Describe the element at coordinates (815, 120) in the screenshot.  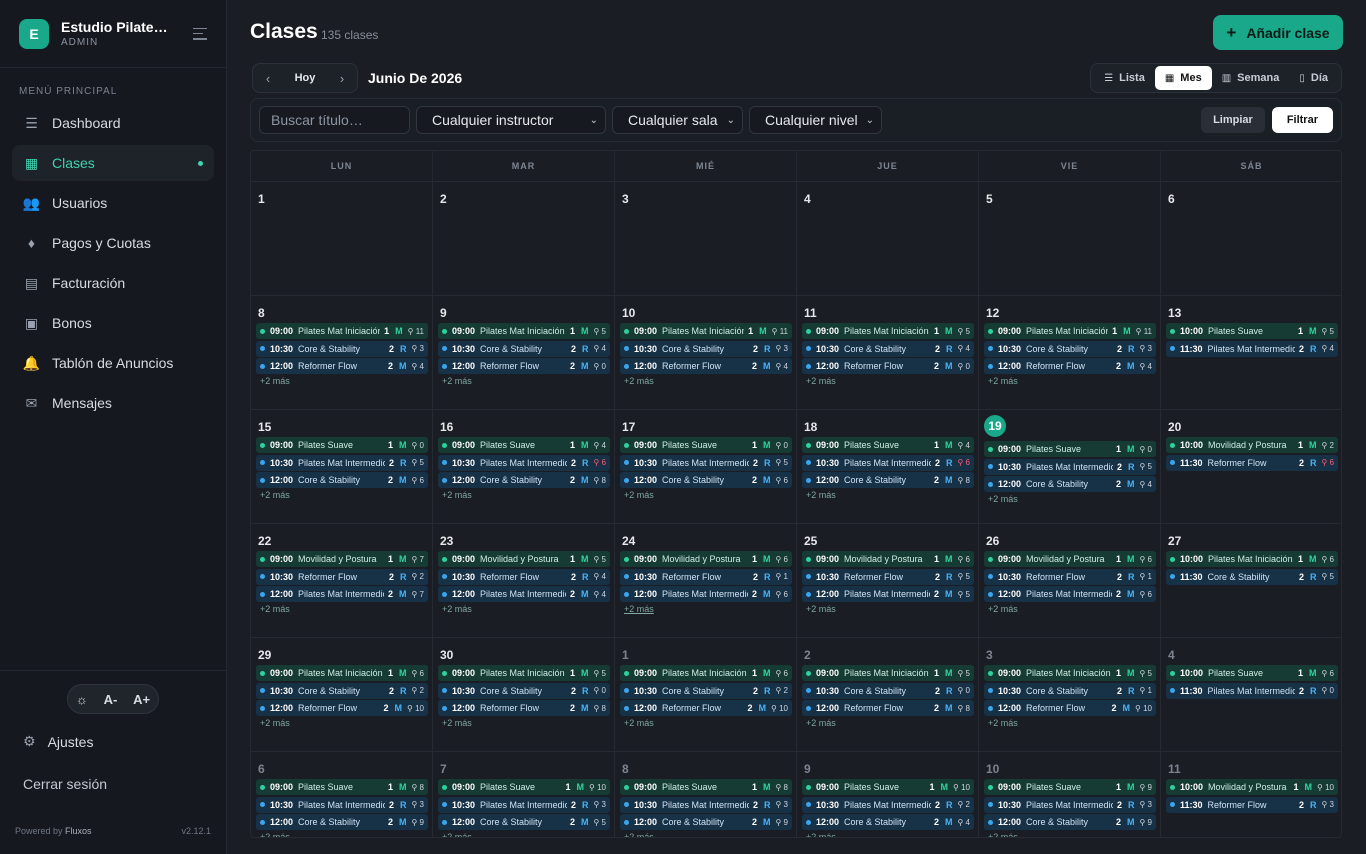
I see `level-select: Cualquier nivel ⌄` at that location.